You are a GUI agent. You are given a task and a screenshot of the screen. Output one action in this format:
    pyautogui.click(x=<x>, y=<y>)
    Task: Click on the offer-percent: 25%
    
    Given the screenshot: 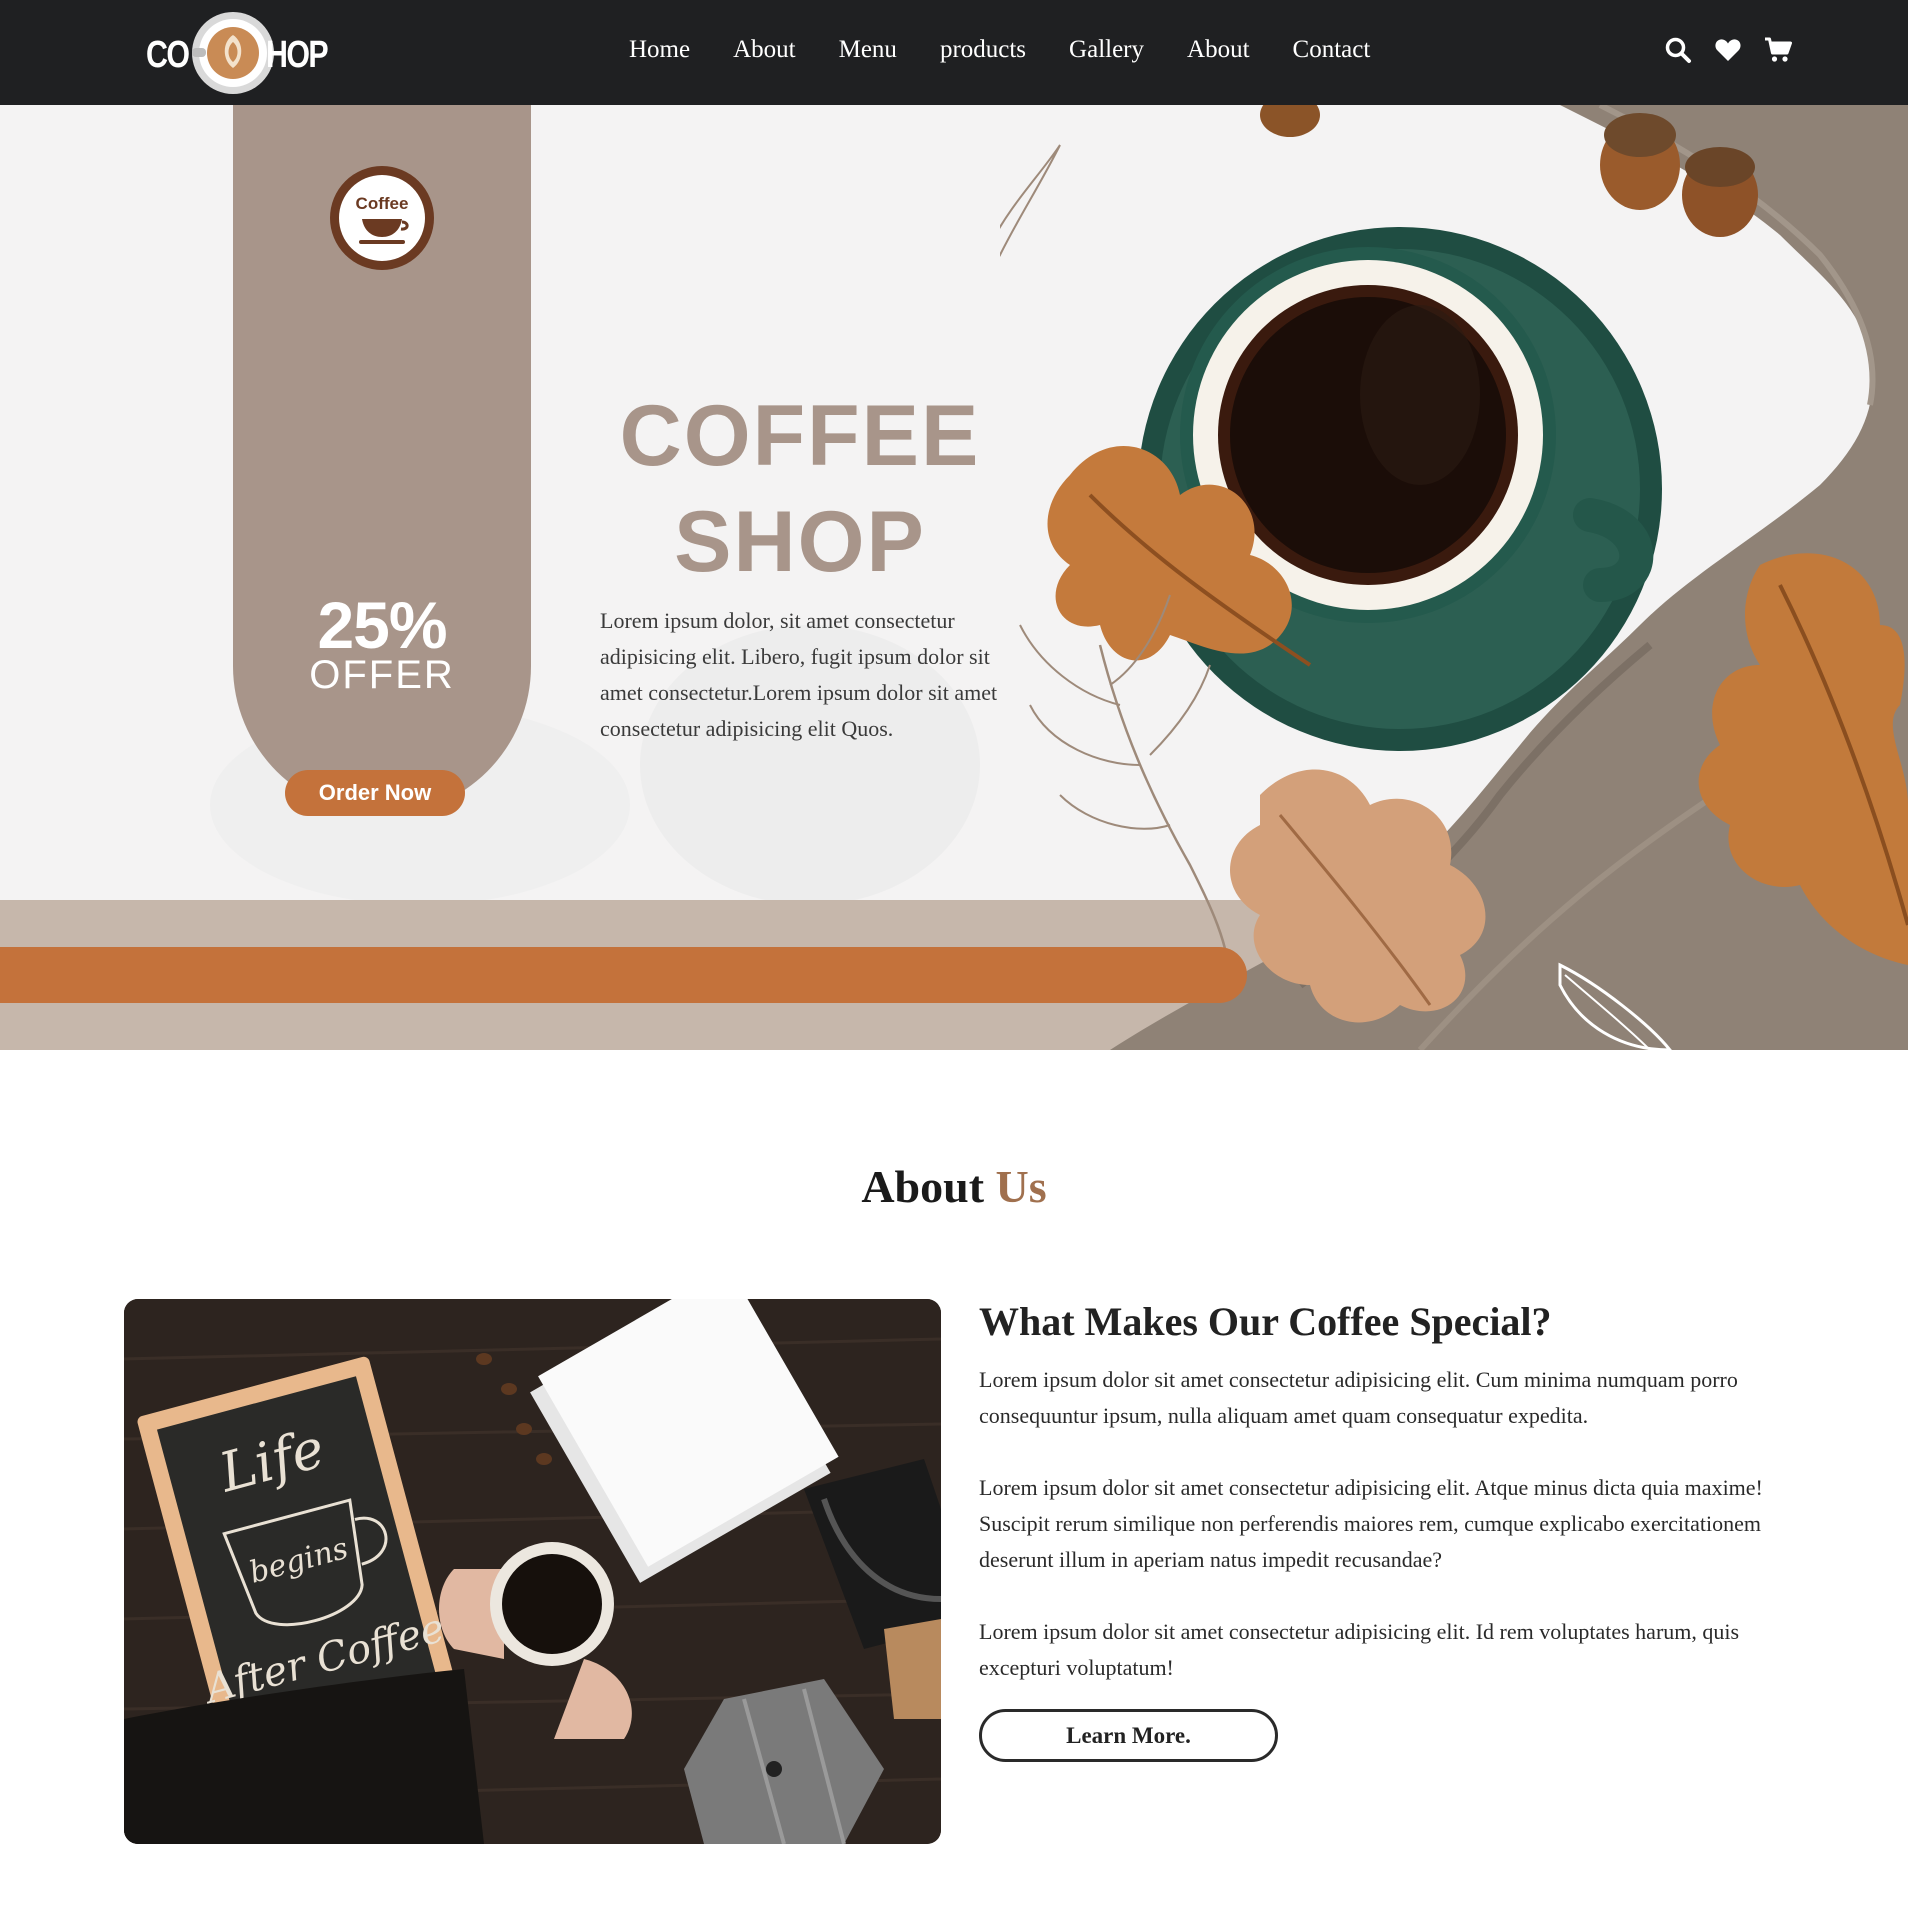 What is the action you would take?
    pyautogui.click(x=382, y=625)
    